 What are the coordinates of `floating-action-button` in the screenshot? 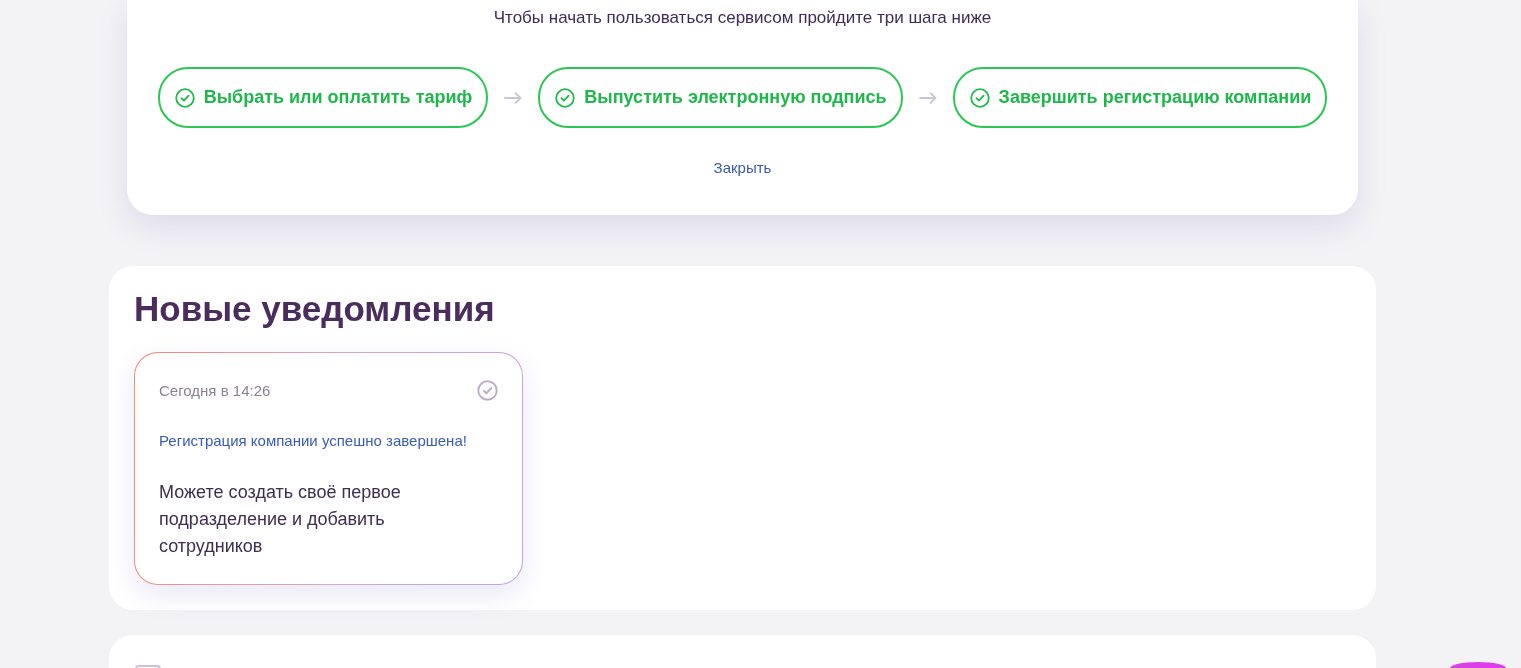 It's located at (1478, 665).